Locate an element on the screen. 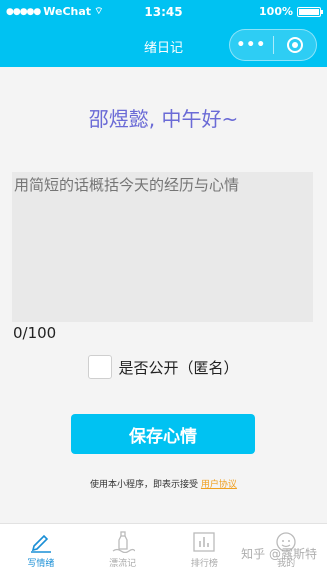  tab-label: 排行榜 is located at coordinates (204, 564).